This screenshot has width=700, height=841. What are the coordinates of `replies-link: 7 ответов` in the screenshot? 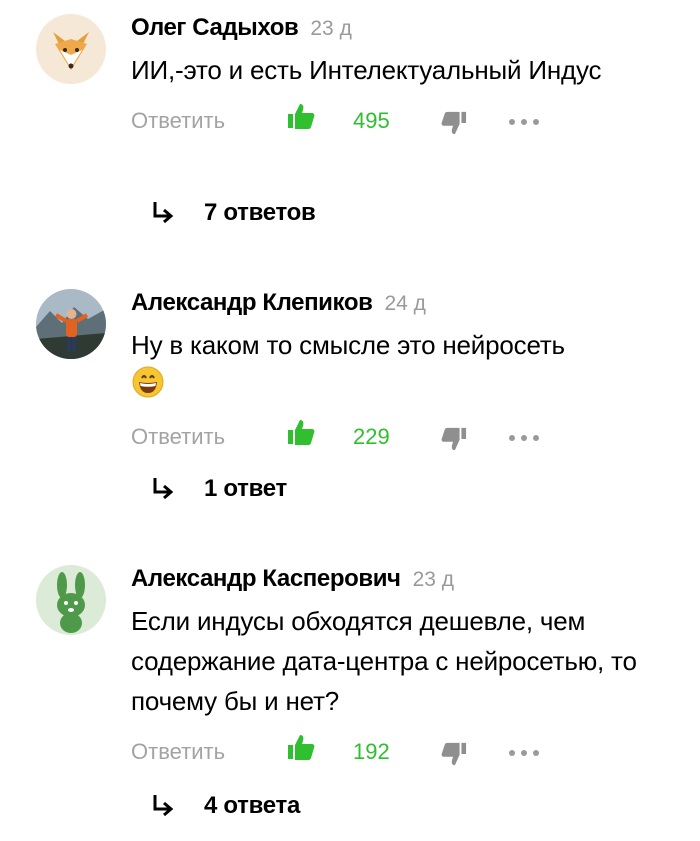 It's located at (233, 213).